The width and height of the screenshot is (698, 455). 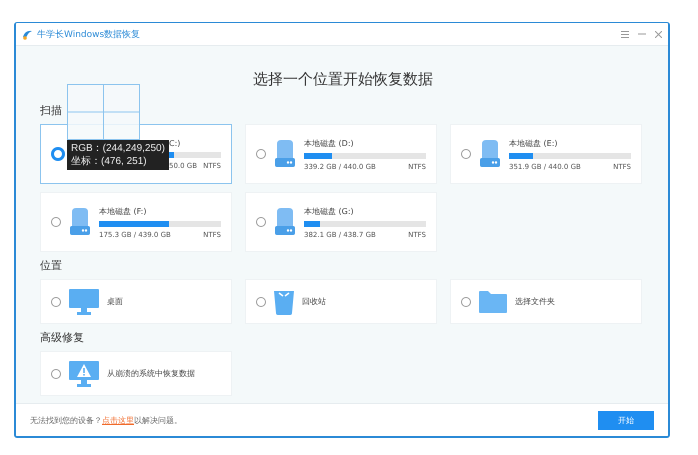 I want to click on help-text: 无法找到您的设备？点击这里以解决问题。, so click(x=106, y=420).